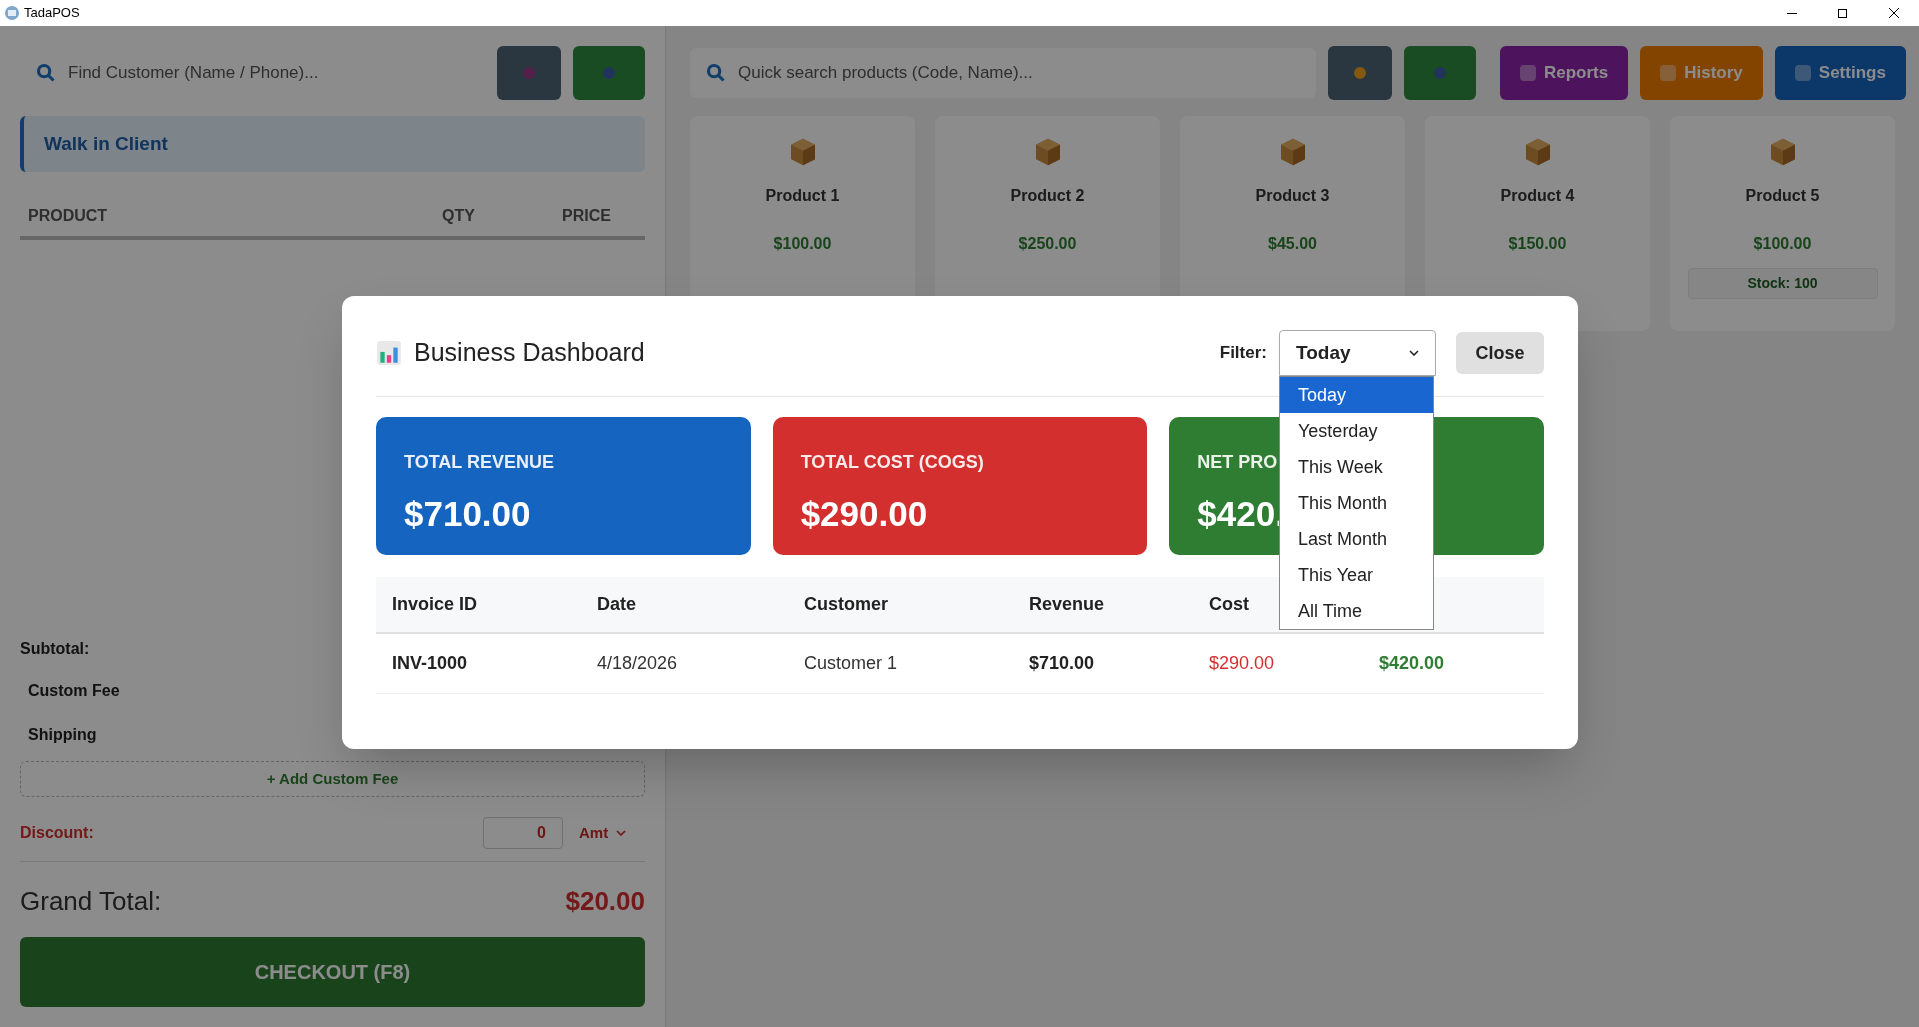 The height and width of the screenshot is (1027, 1919). Describe the element at coordinates (12, 13) in the screenshot. I see `app-icon` at that location.